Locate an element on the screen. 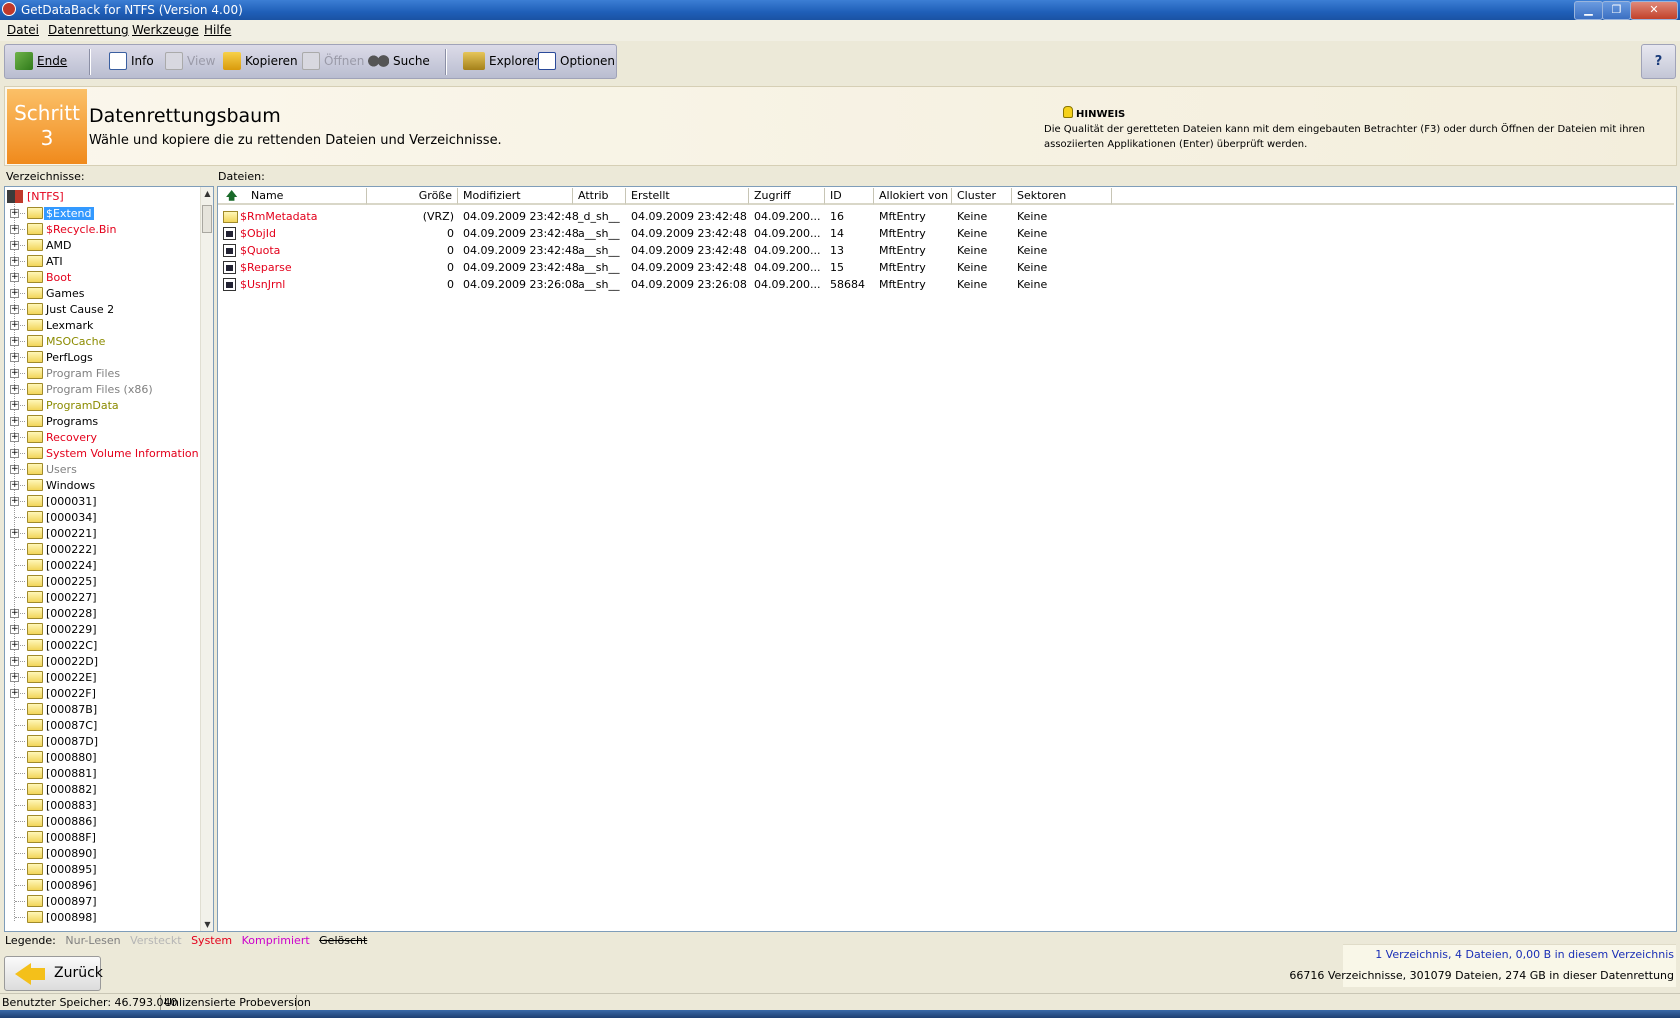 This screenshot has width=1680, height=1018. tree-node: + Lexmark is located at coordinates (102, 325).